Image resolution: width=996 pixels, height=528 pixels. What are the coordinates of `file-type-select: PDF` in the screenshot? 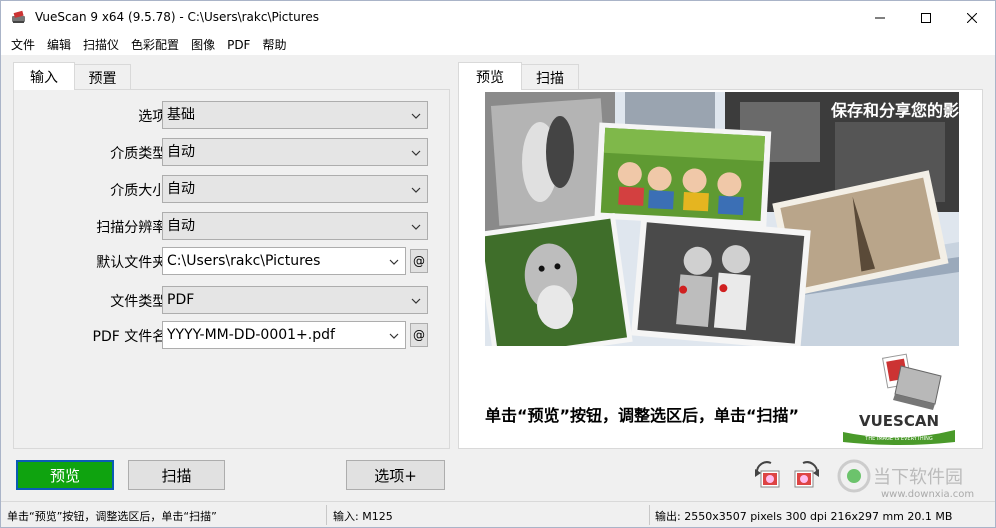 It's located at (295, 300).